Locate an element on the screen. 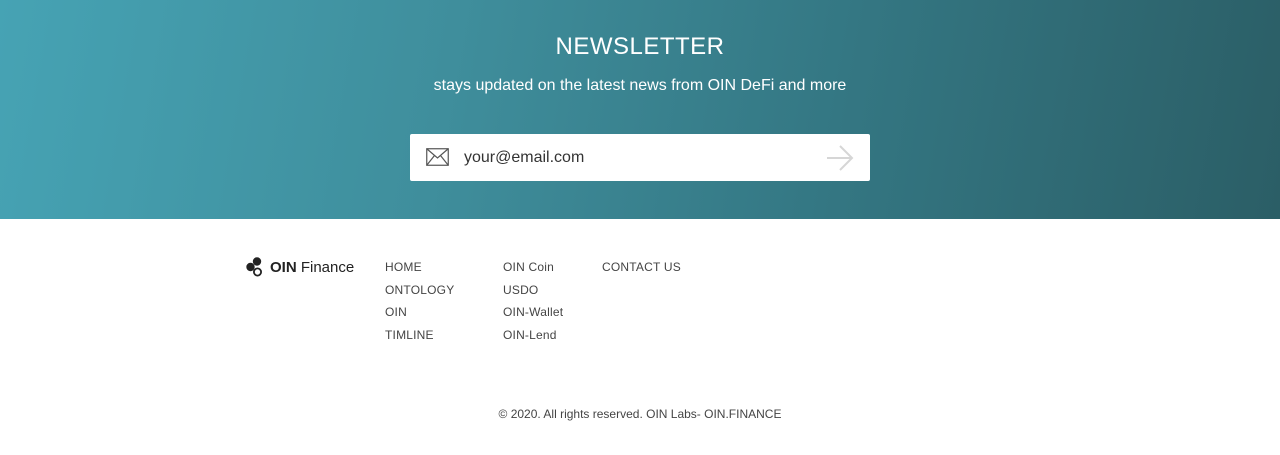  subscribe-submit-button is located at coordinates (840, 158).